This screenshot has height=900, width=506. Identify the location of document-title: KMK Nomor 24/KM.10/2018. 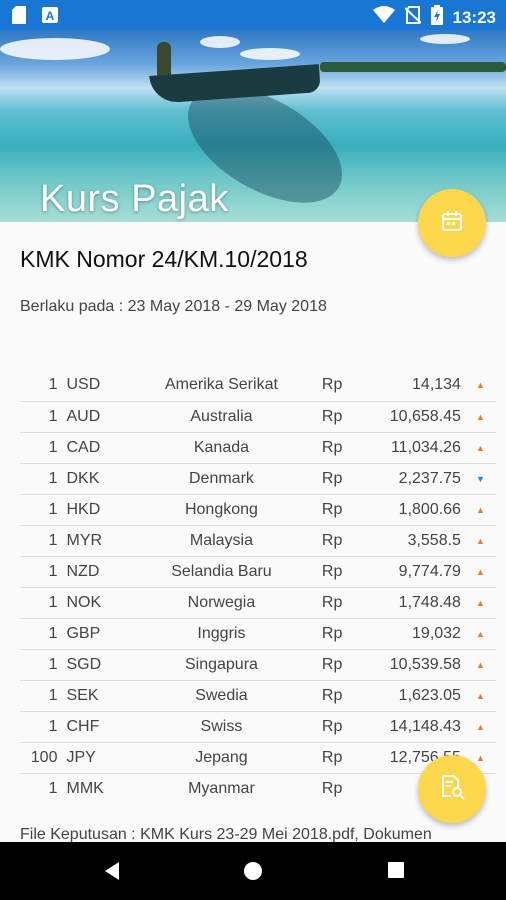
(164, 259).